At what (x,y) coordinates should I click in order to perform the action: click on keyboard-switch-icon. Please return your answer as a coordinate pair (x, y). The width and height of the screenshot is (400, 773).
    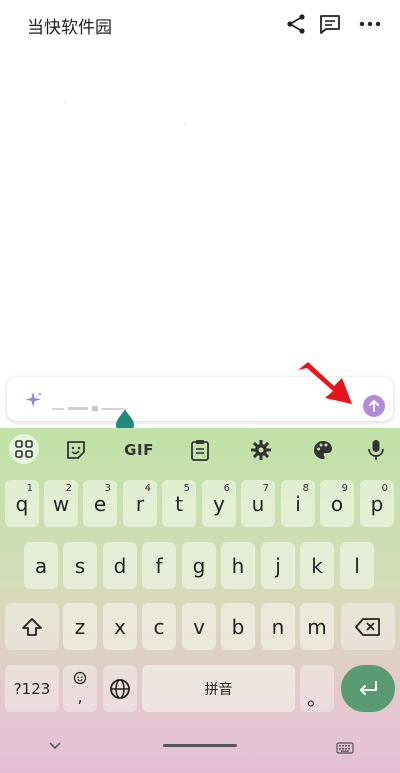
    Looking at the image, I should click on (345, 750).